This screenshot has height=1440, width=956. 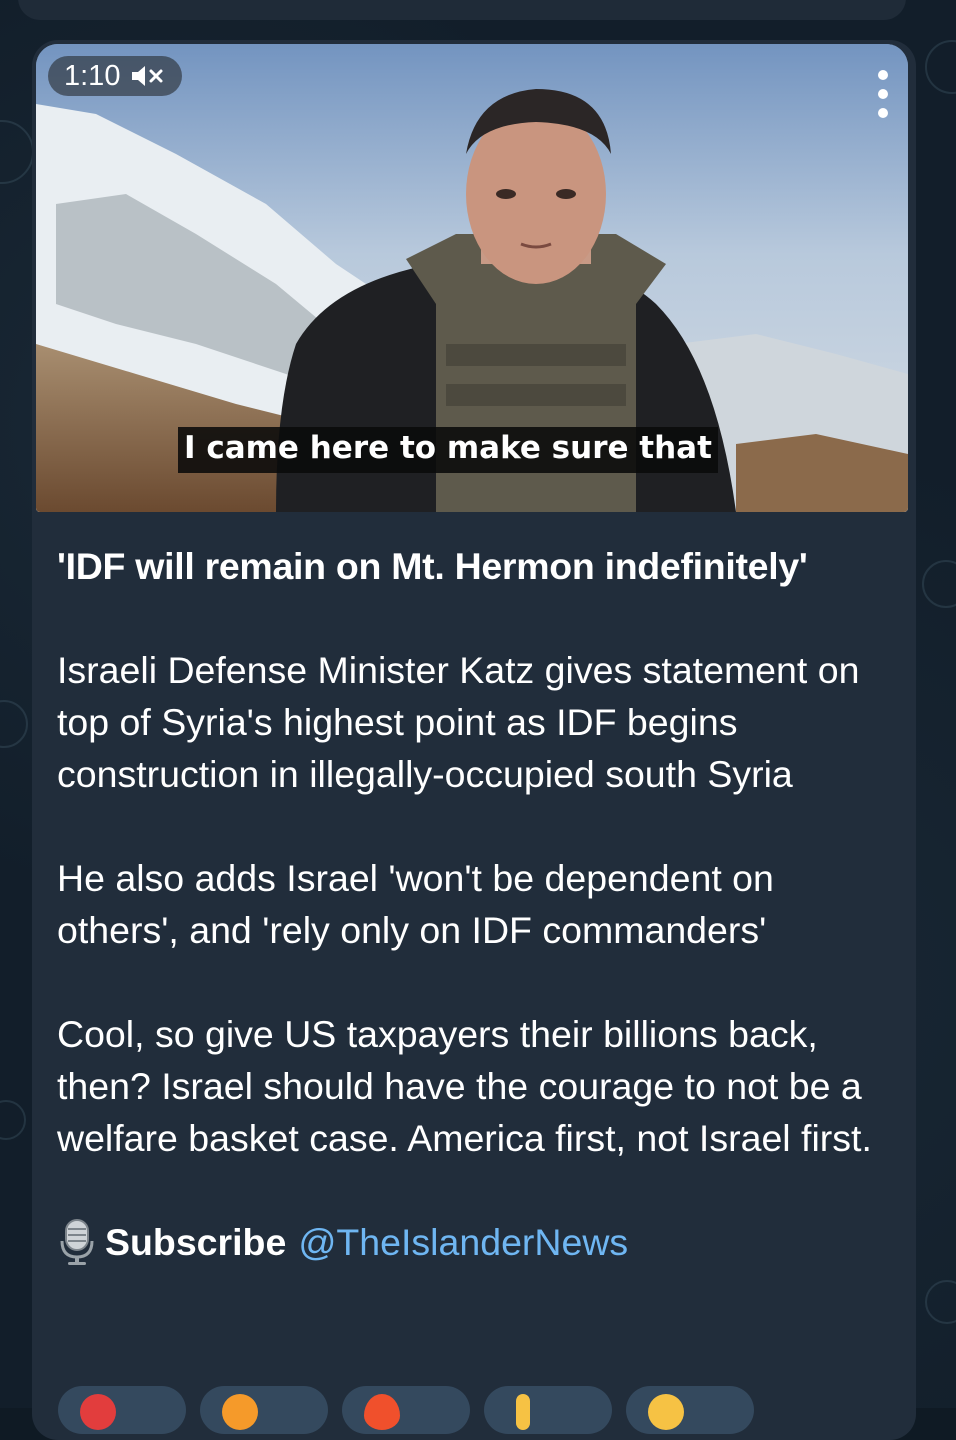 I want to click on more-options-icon, so click(x=883, y=94).